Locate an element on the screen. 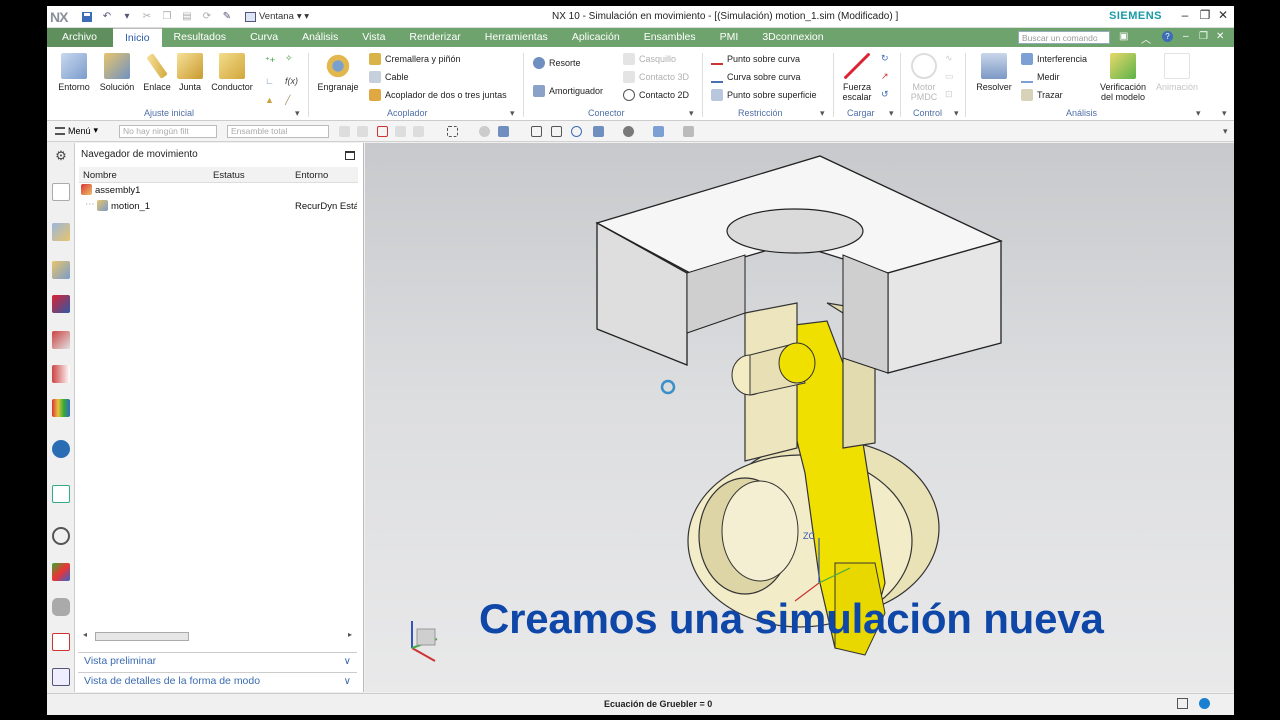 This screenshot has height=720, width=1280. contacto2d-button: Contacto 2D is located at coordinates (656, 95).